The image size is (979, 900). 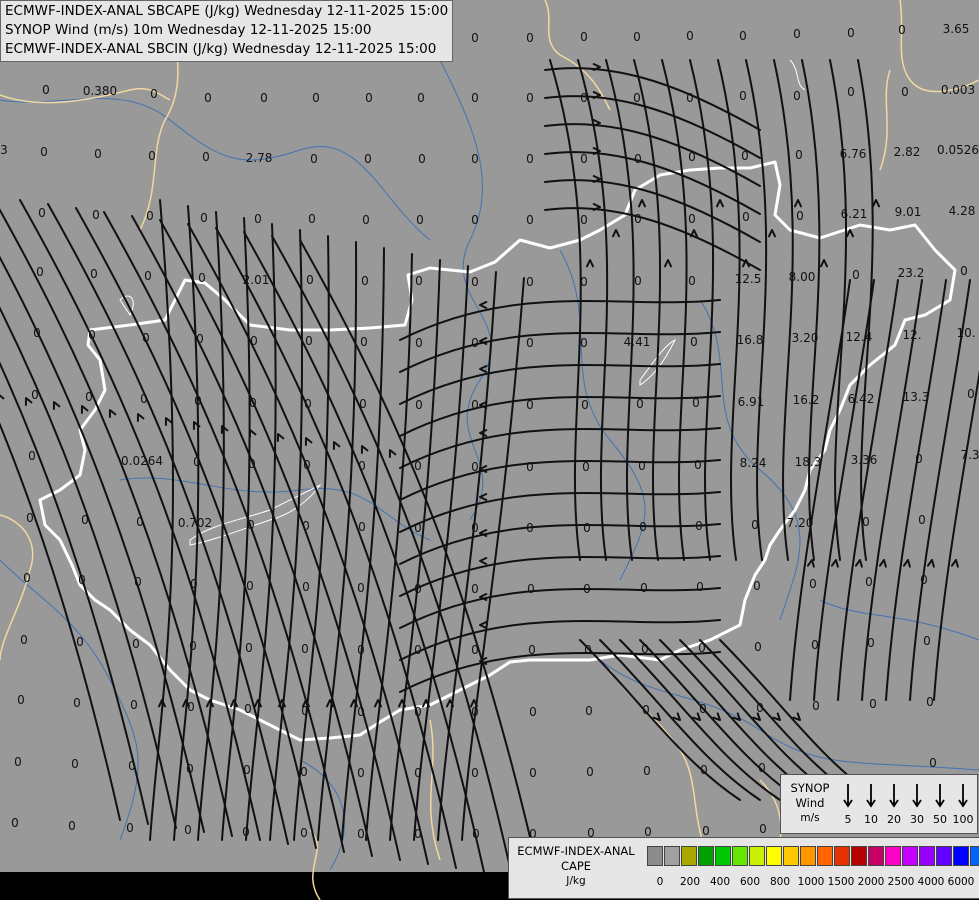 What do you see at coordinates (810, 788) in the screenshot?
I see `synop-legend-line1: SYNOP` at bounding box center [810, 788].